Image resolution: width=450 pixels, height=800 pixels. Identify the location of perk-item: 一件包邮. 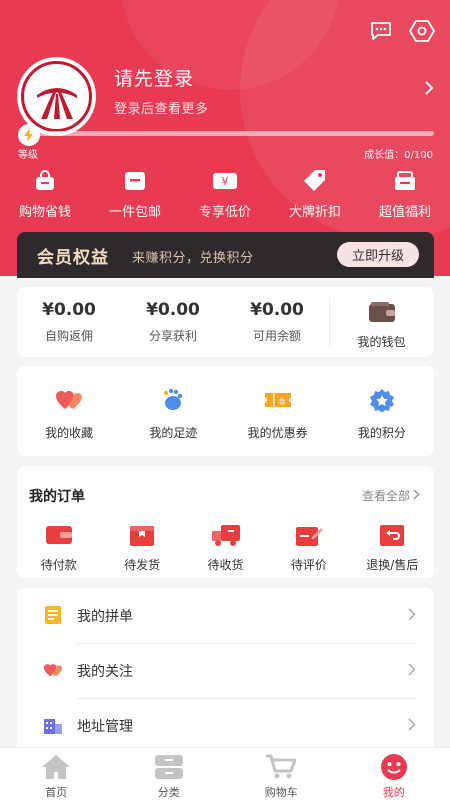
(135, 194).